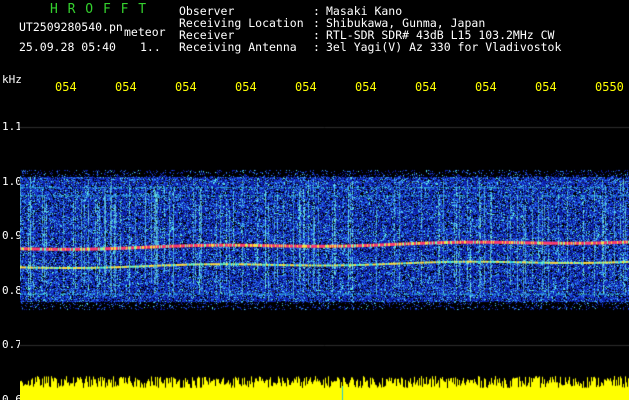 The height and width of the screenshot is (400, 629). I want to click on y-tick-label: 0.8, so click(12, 290).